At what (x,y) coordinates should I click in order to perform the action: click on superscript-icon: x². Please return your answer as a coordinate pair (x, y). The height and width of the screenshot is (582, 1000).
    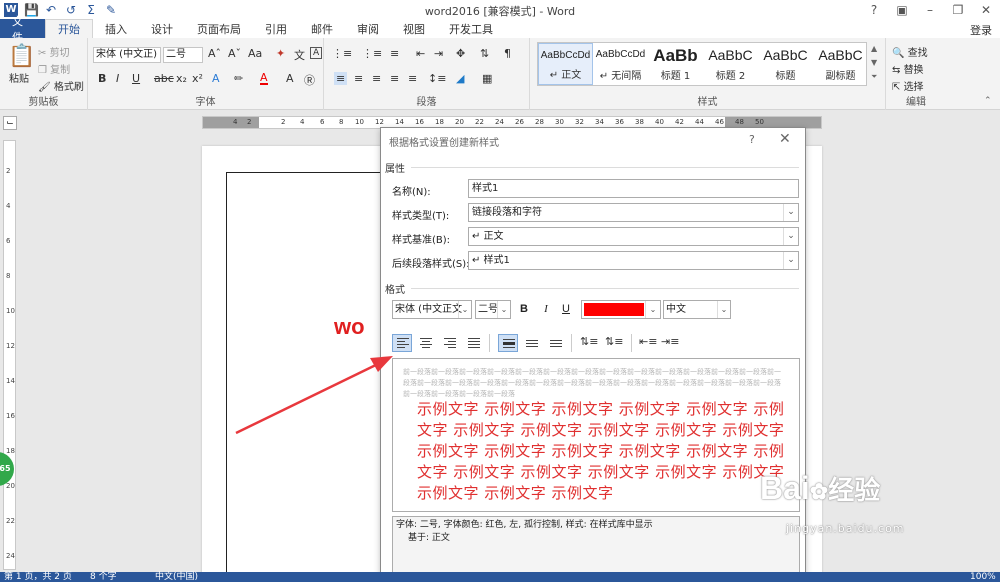
    Looking at the image, I should click on (197, 78).